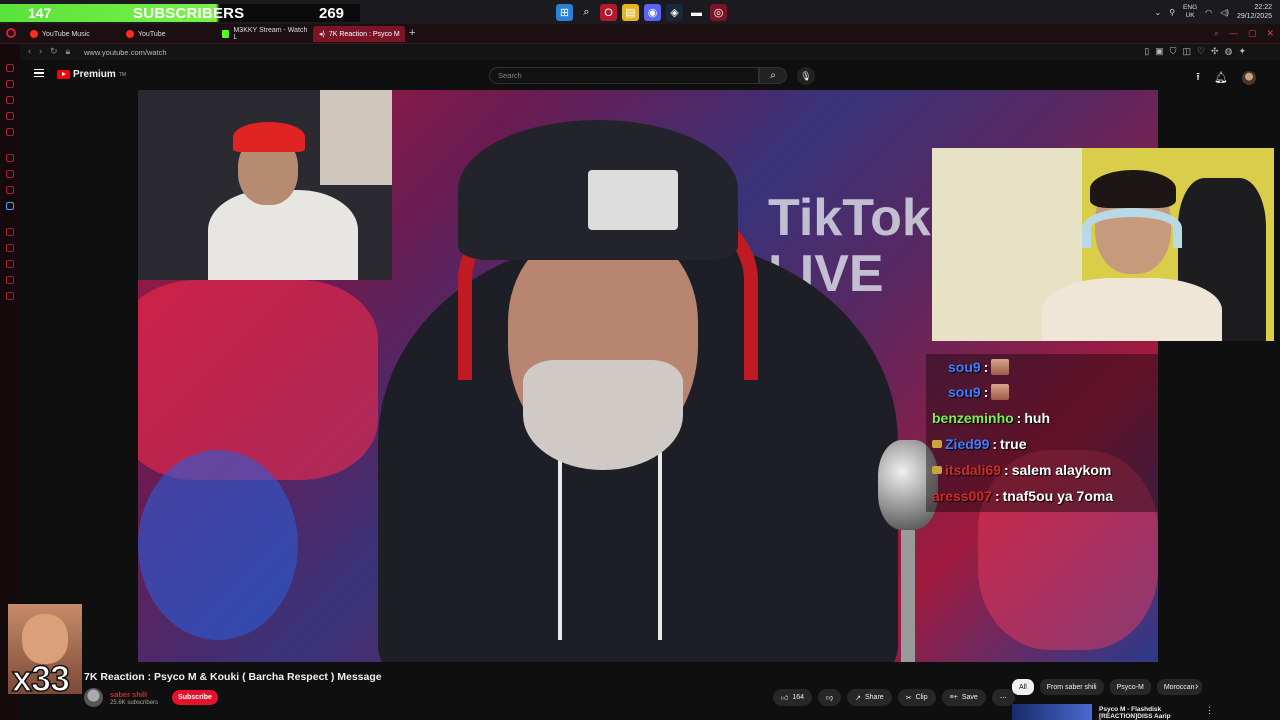  Describe the element at coordinates (921, 697) in the screenshot. I see `clip-label: Clip` at that location.